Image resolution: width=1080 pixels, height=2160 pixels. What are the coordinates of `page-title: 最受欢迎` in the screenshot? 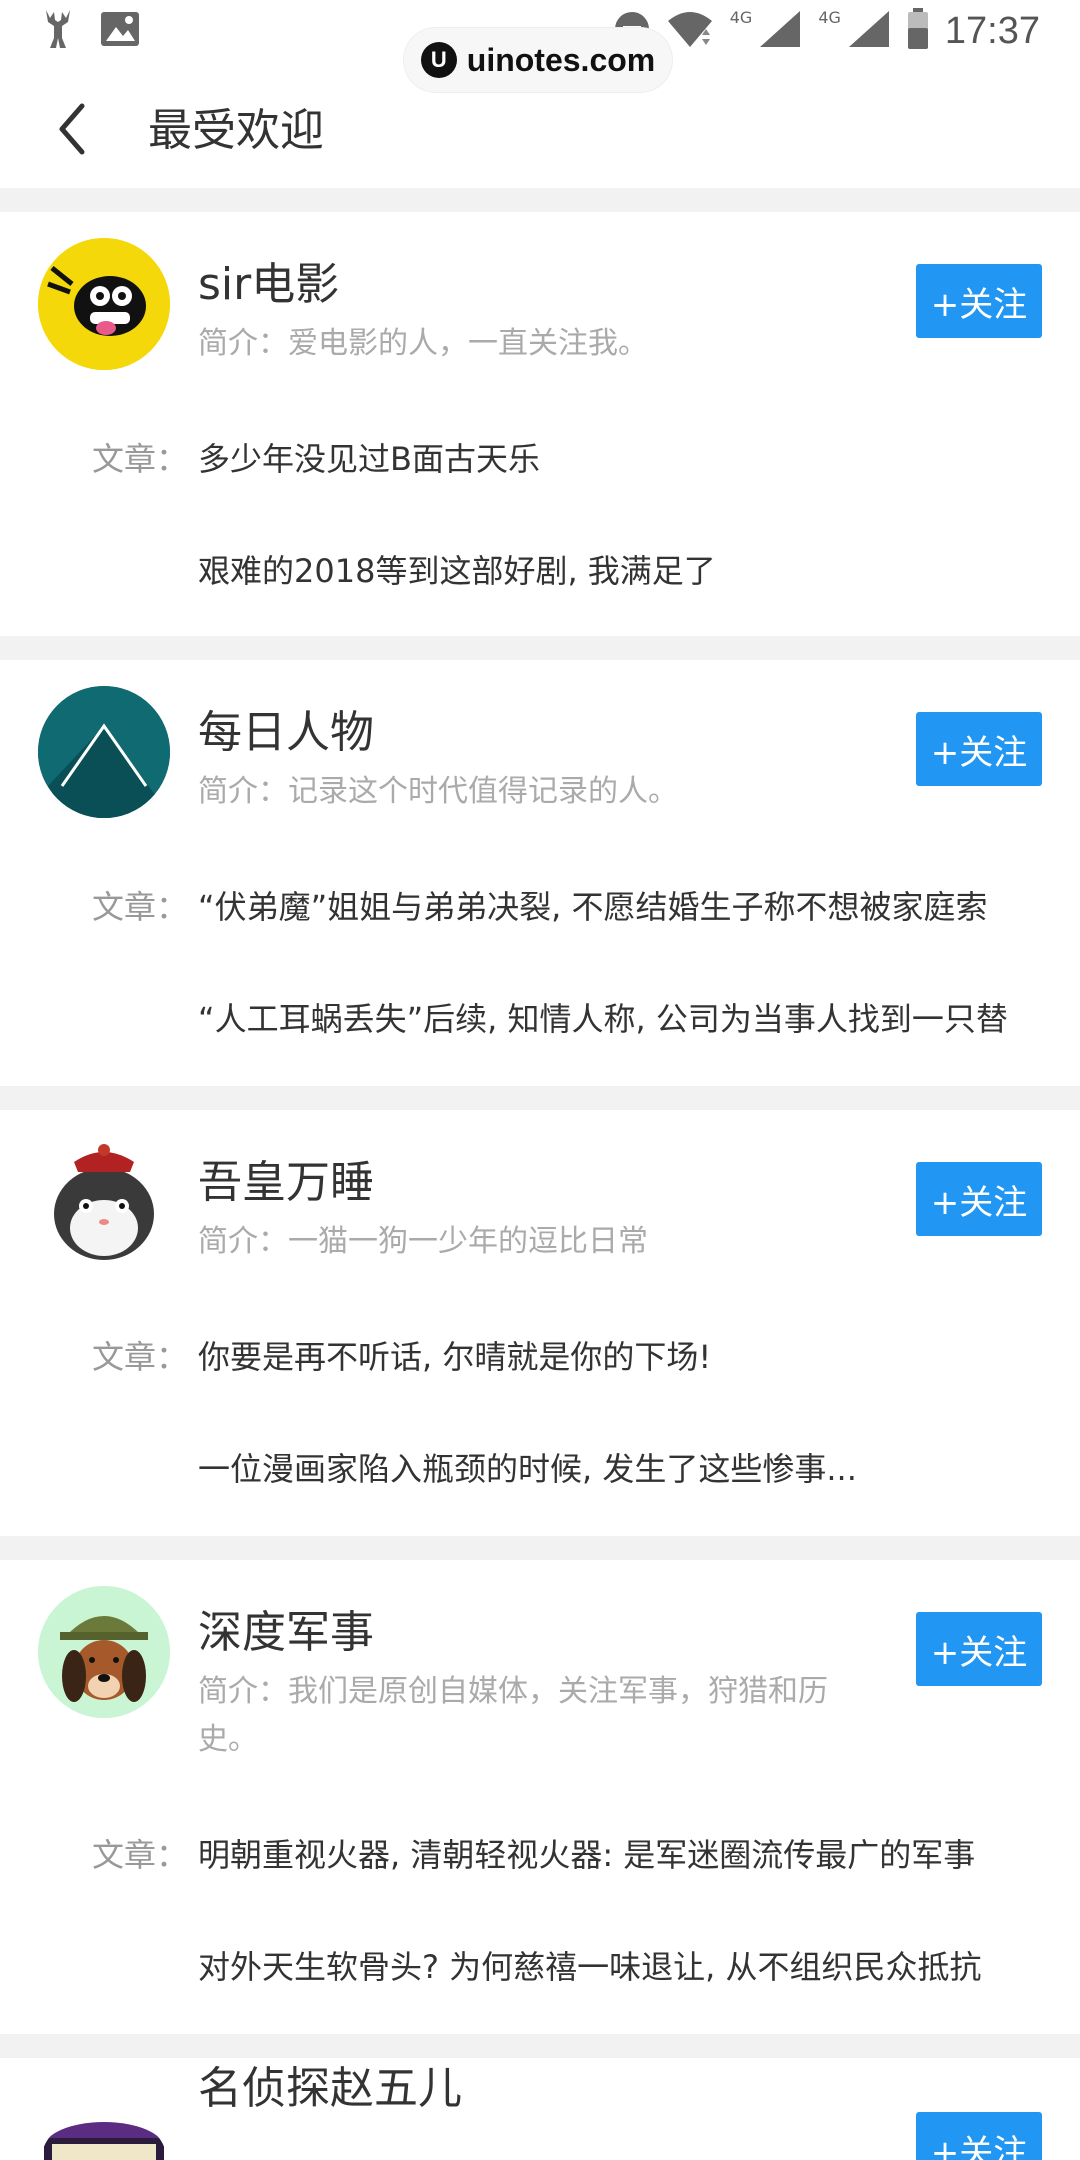 It's located at (236, 130).